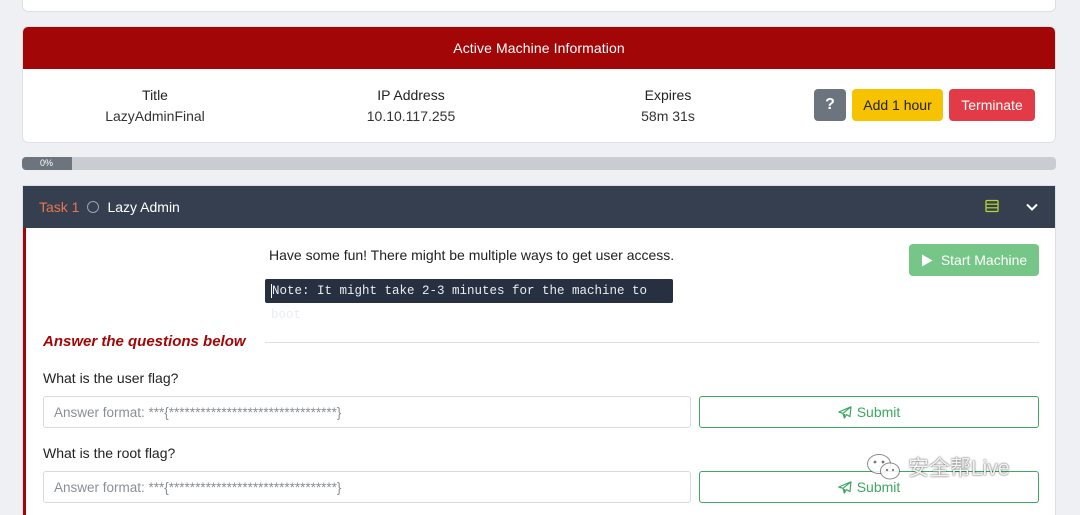  What do you see at coordinates (111, 378) in the screenshot?
I see `question-1-text: What is the user flag?` at bounding box center [111, 378].